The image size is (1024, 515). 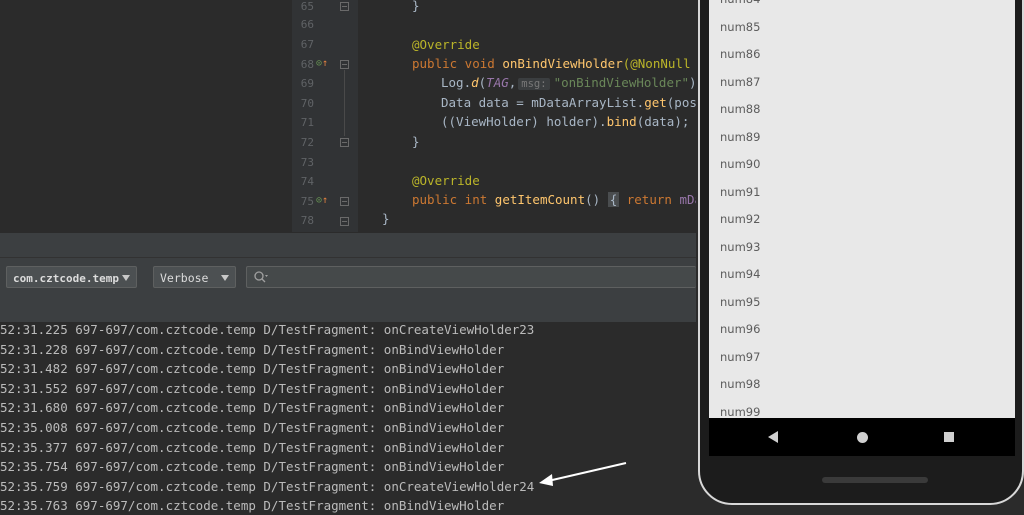 I want to click on line-number: 70, so click(x=307, y=103).